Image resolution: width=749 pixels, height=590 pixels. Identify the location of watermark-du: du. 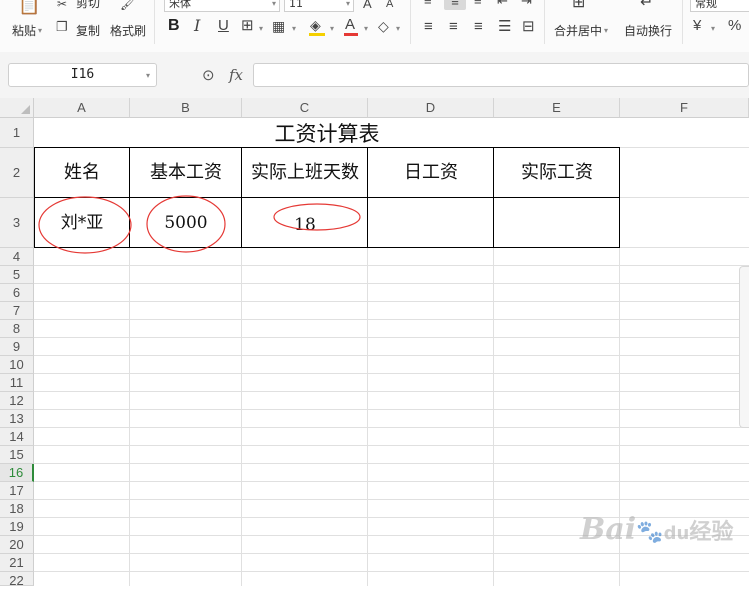
(676, 533).